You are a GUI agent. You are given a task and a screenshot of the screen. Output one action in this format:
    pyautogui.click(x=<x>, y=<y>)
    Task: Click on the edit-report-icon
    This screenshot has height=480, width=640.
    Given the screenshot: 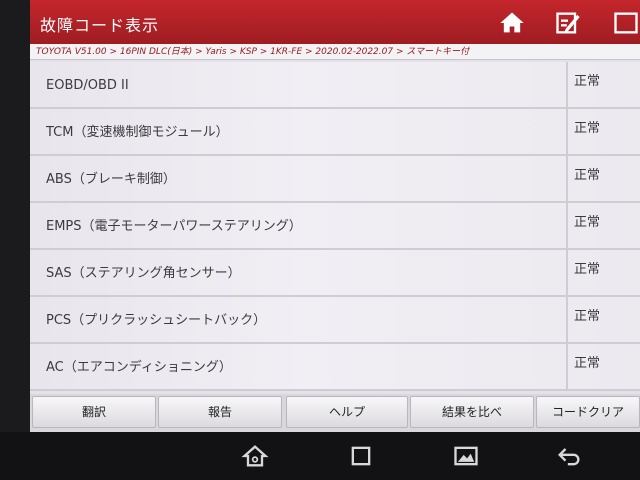 What is the action you would take?
    pyautogui.click(x=568, y=23)
    